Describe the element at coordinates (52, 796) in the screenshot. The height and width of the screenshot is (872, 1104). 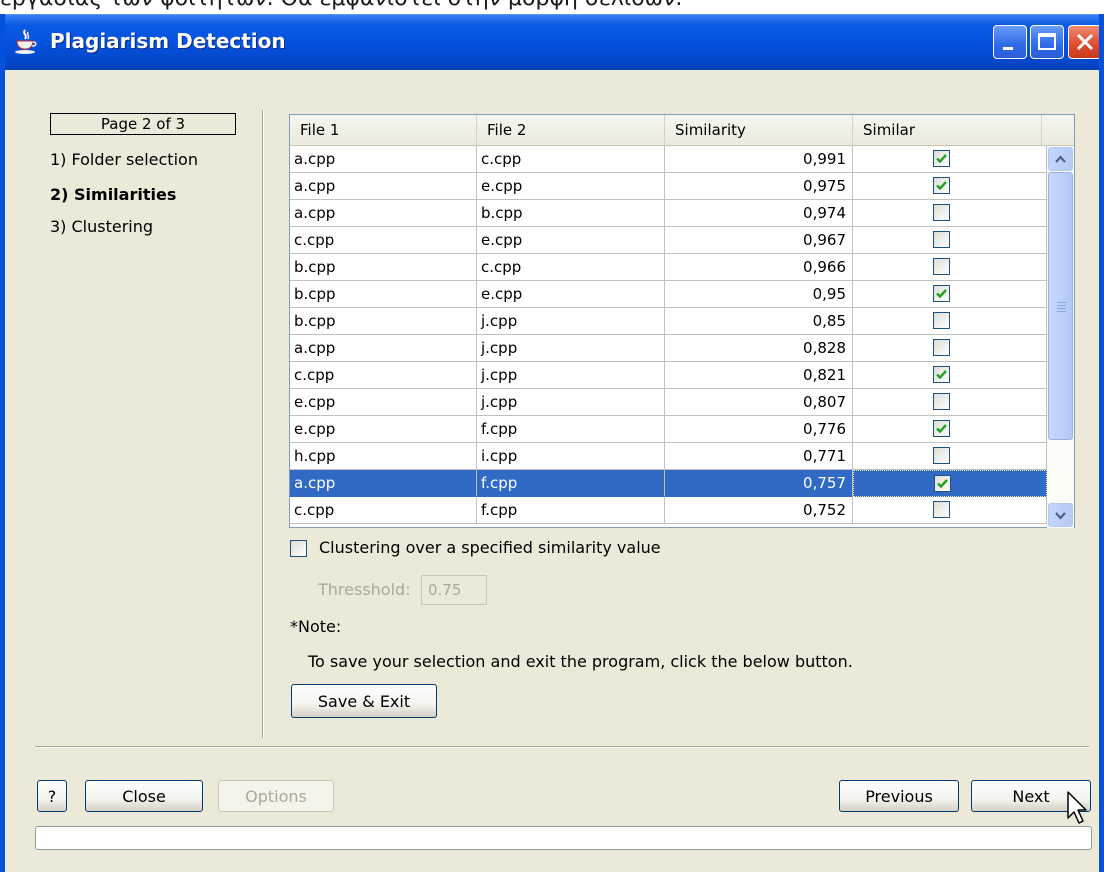
I see `help-button: ?` at that location.